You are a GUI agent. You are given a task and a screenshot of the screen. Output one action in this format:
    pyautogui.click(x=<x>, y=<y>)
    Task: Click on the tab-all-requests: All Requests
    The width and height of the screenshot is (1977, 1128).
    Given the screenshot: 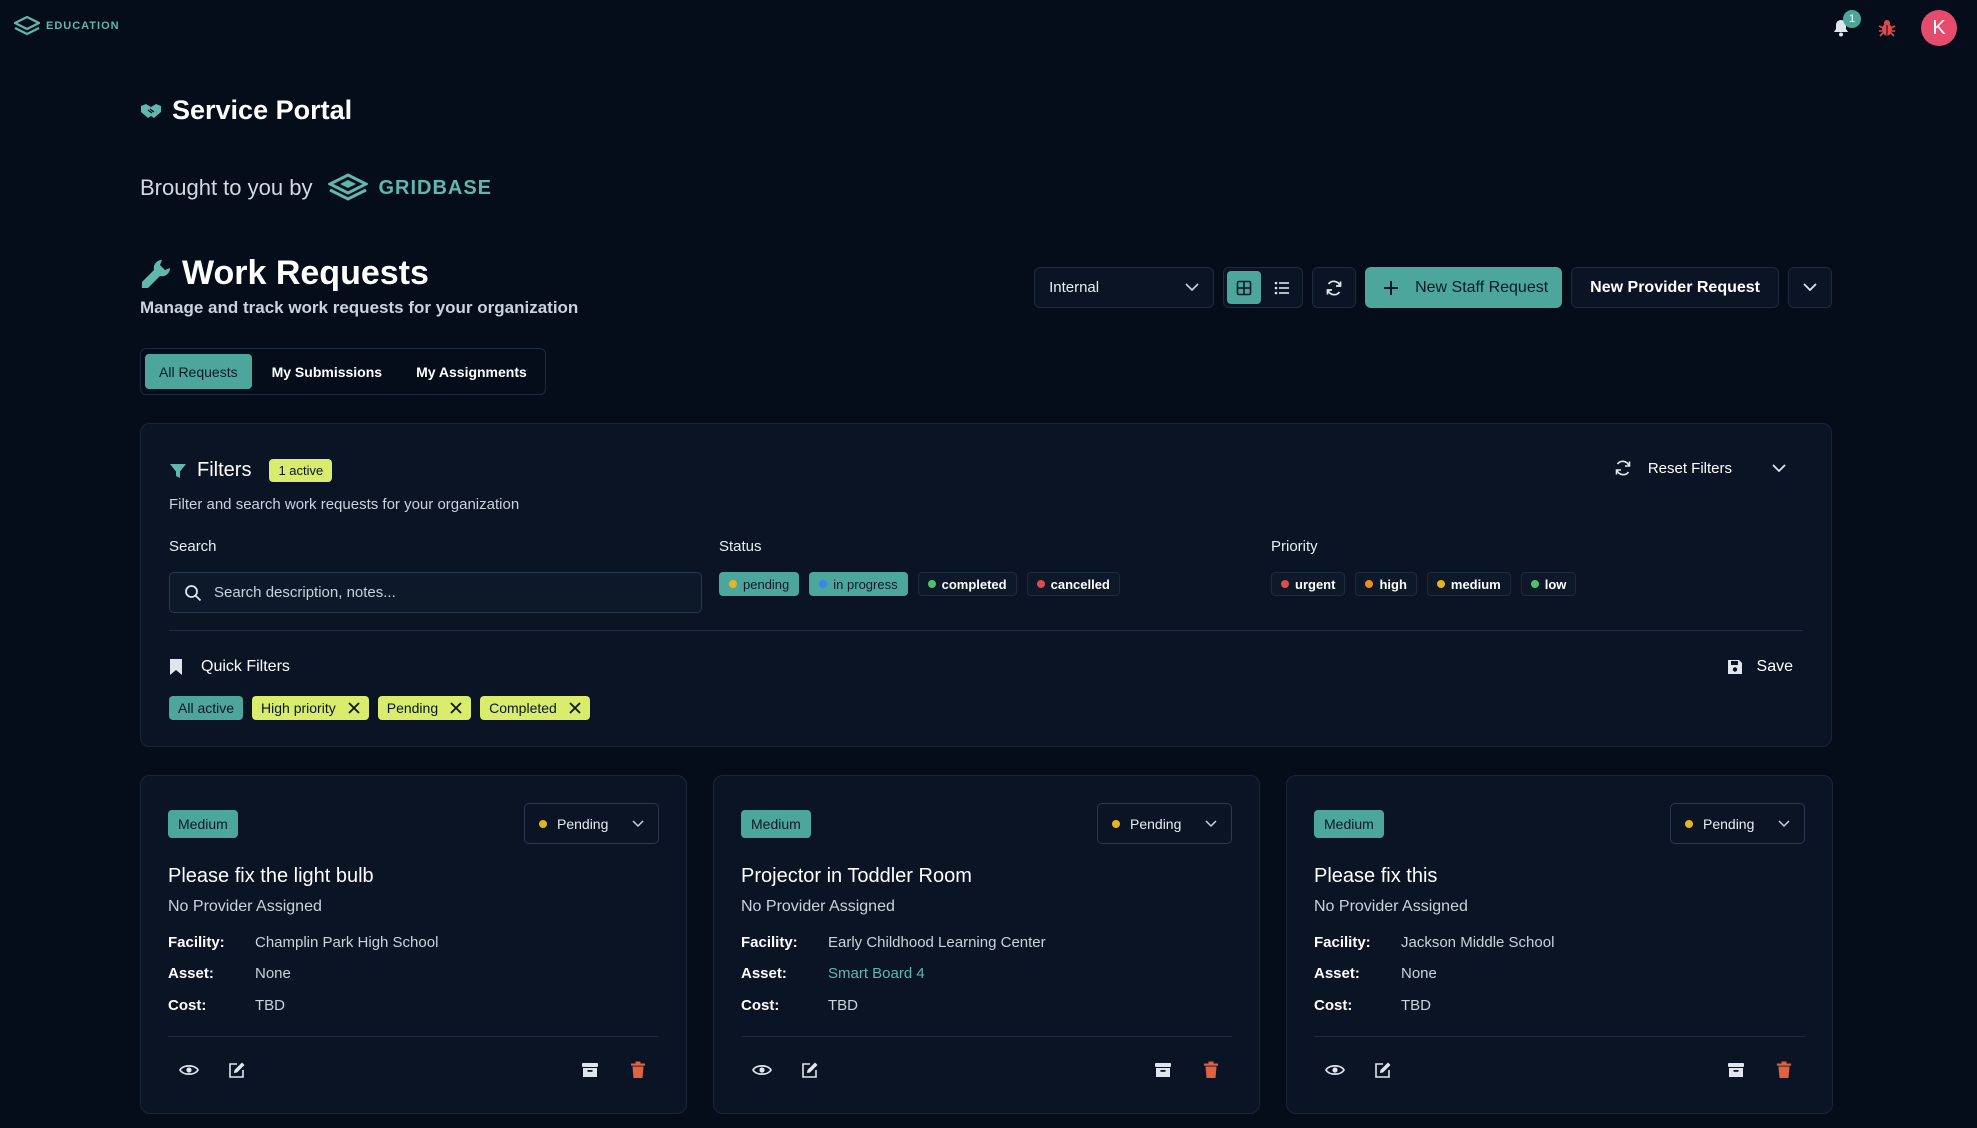 What is the action you would take?
    pyautogui.click(x=198, y=371)
    